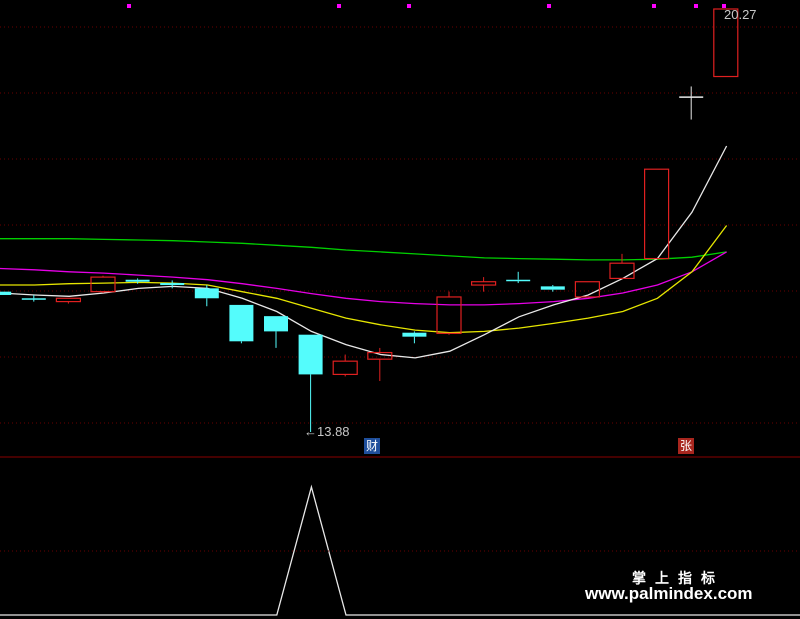 The height and width of the screenshot is (619, 800). Describe the element at coordinates (426, 6) in the screenshot. I see `top-markers` at that location.